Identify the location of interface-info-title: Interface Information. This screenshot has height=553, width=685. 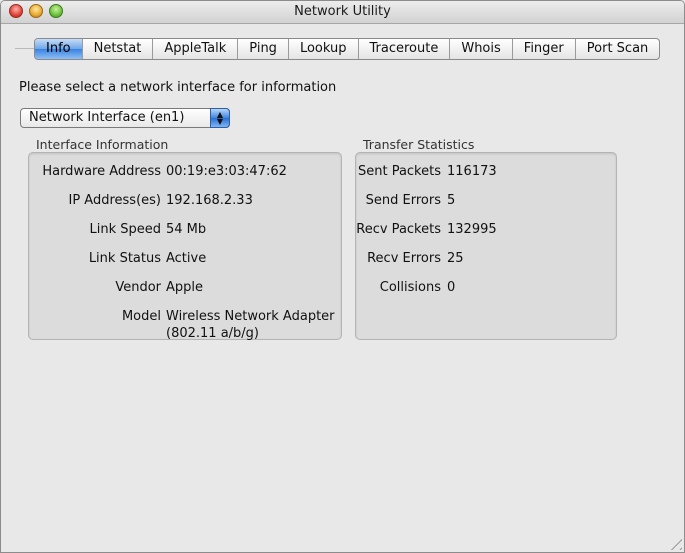
(102, 144).